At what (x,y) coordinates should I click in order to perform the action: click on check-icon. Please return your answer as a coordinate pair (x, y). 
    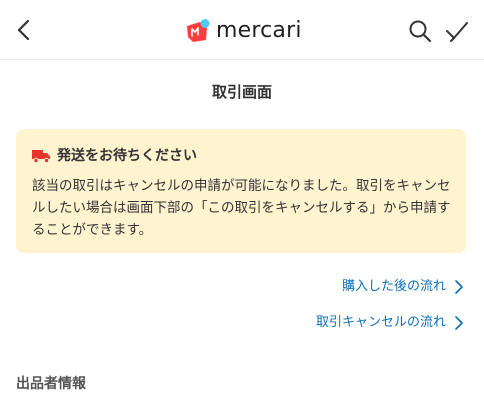
    Looking at the image, I should click on (457, 31).